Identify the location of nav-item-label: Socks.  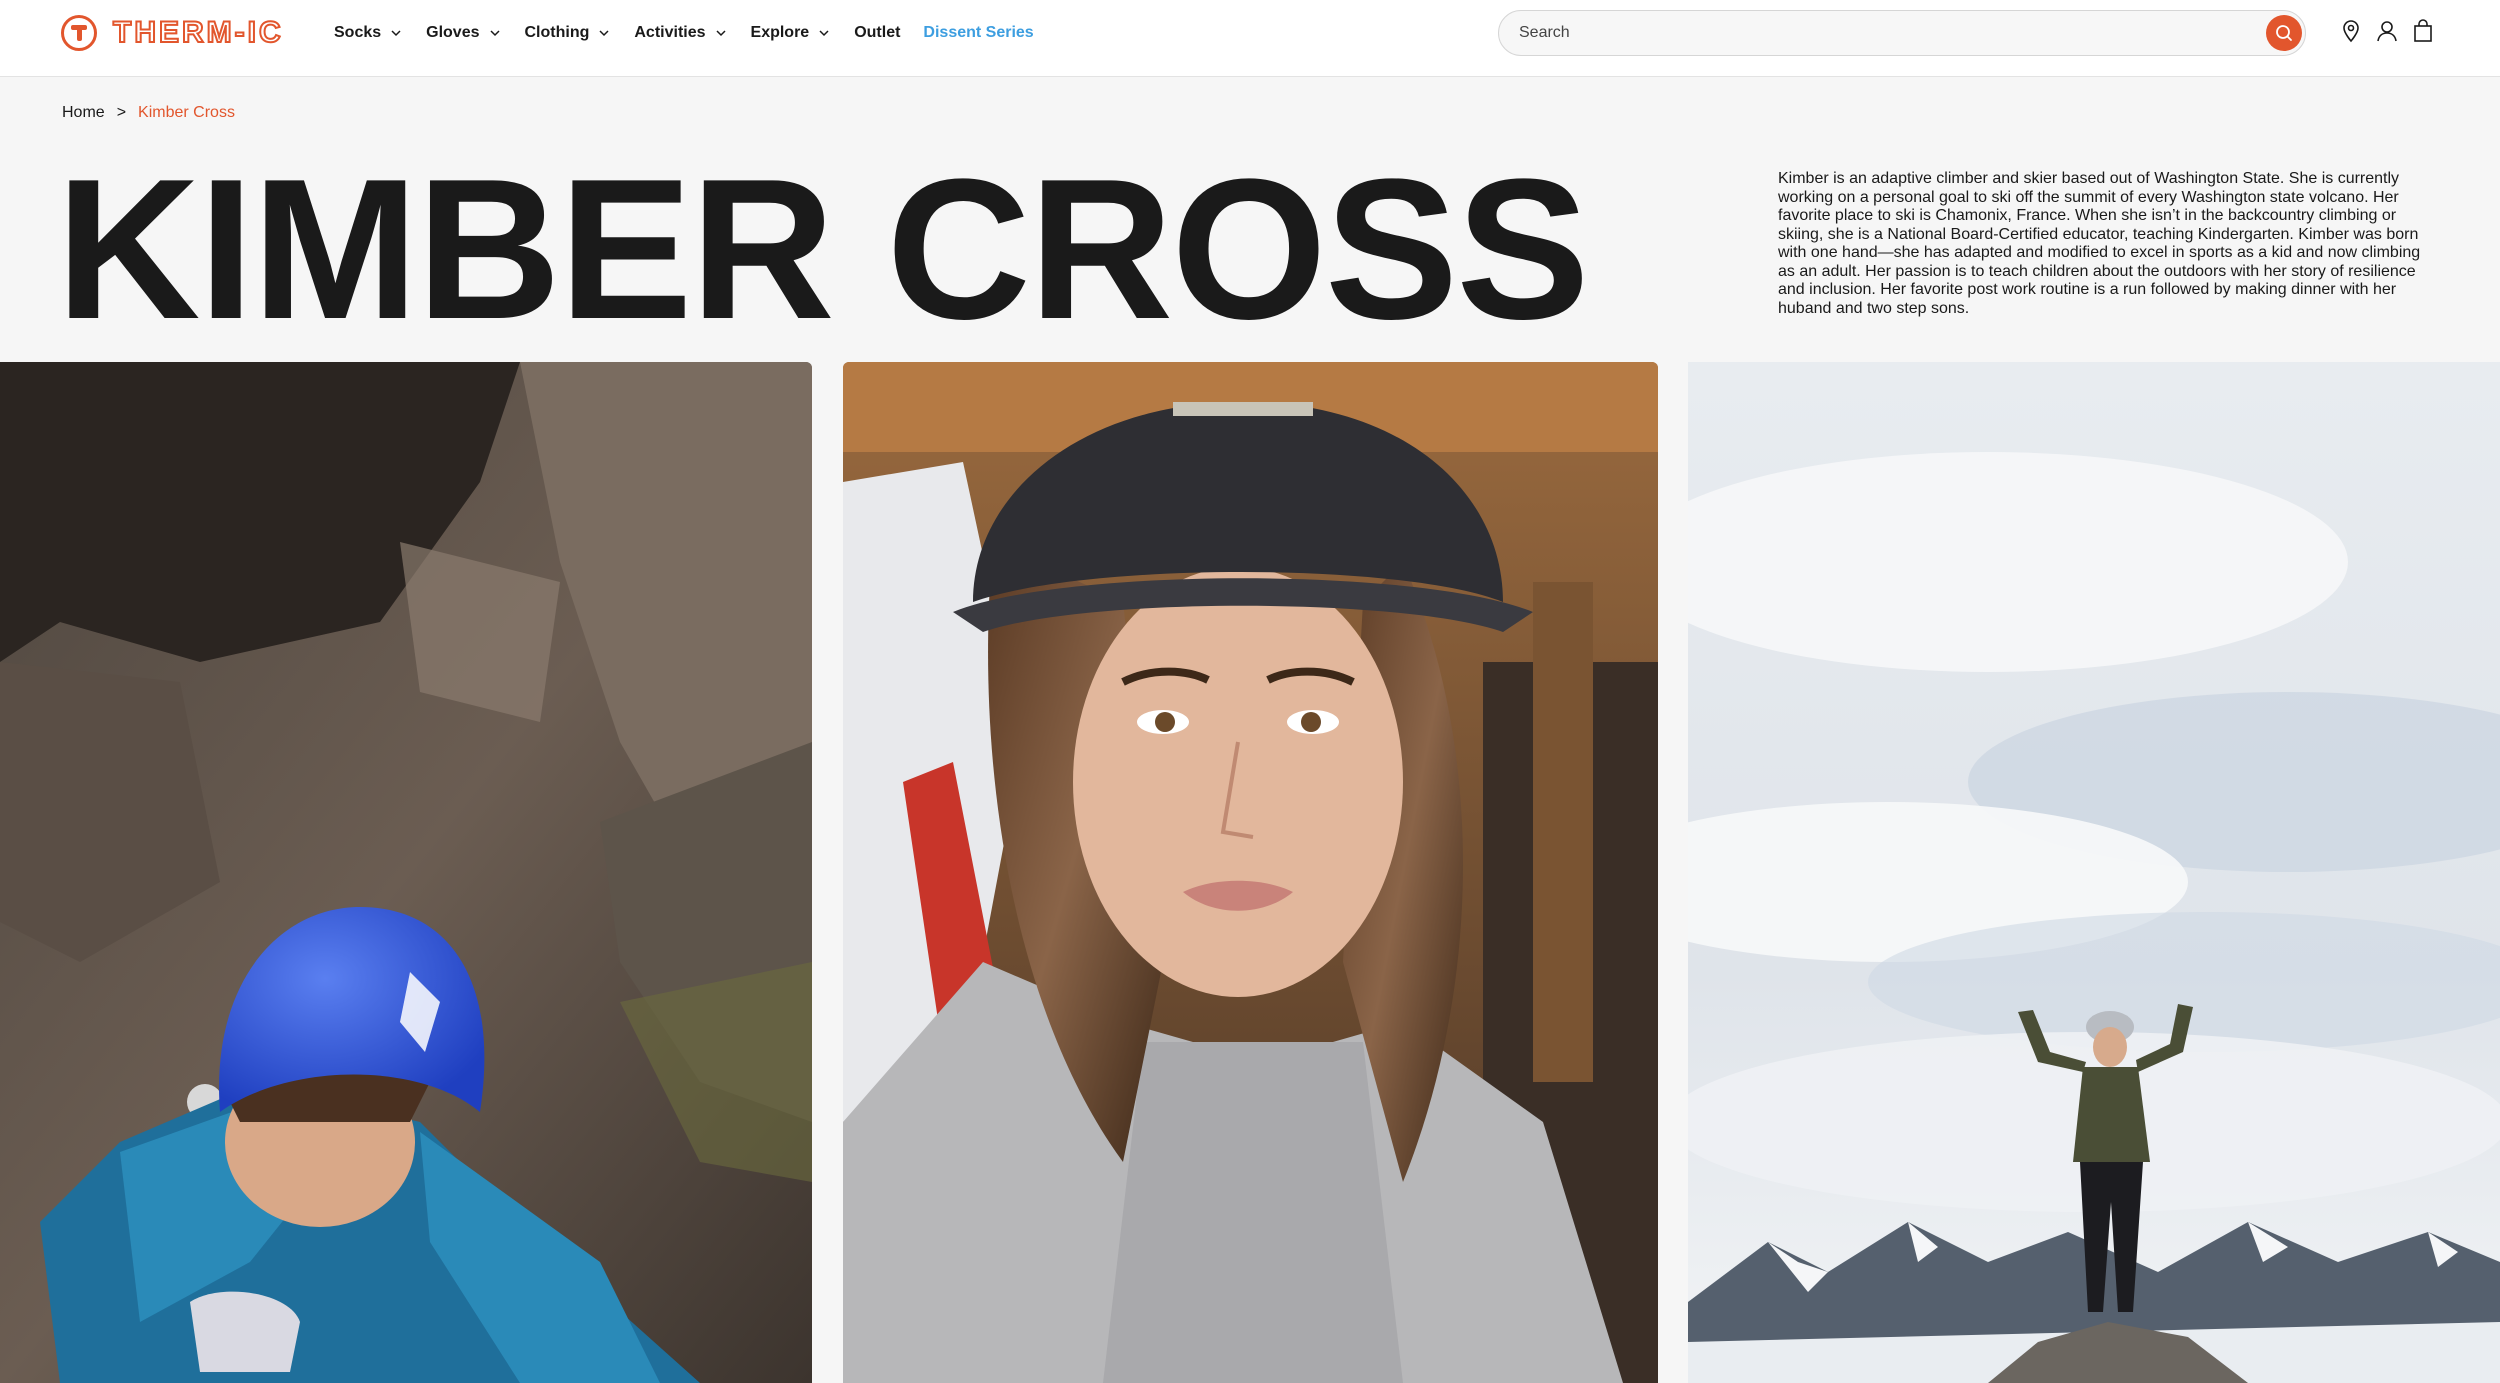
(358, 32).